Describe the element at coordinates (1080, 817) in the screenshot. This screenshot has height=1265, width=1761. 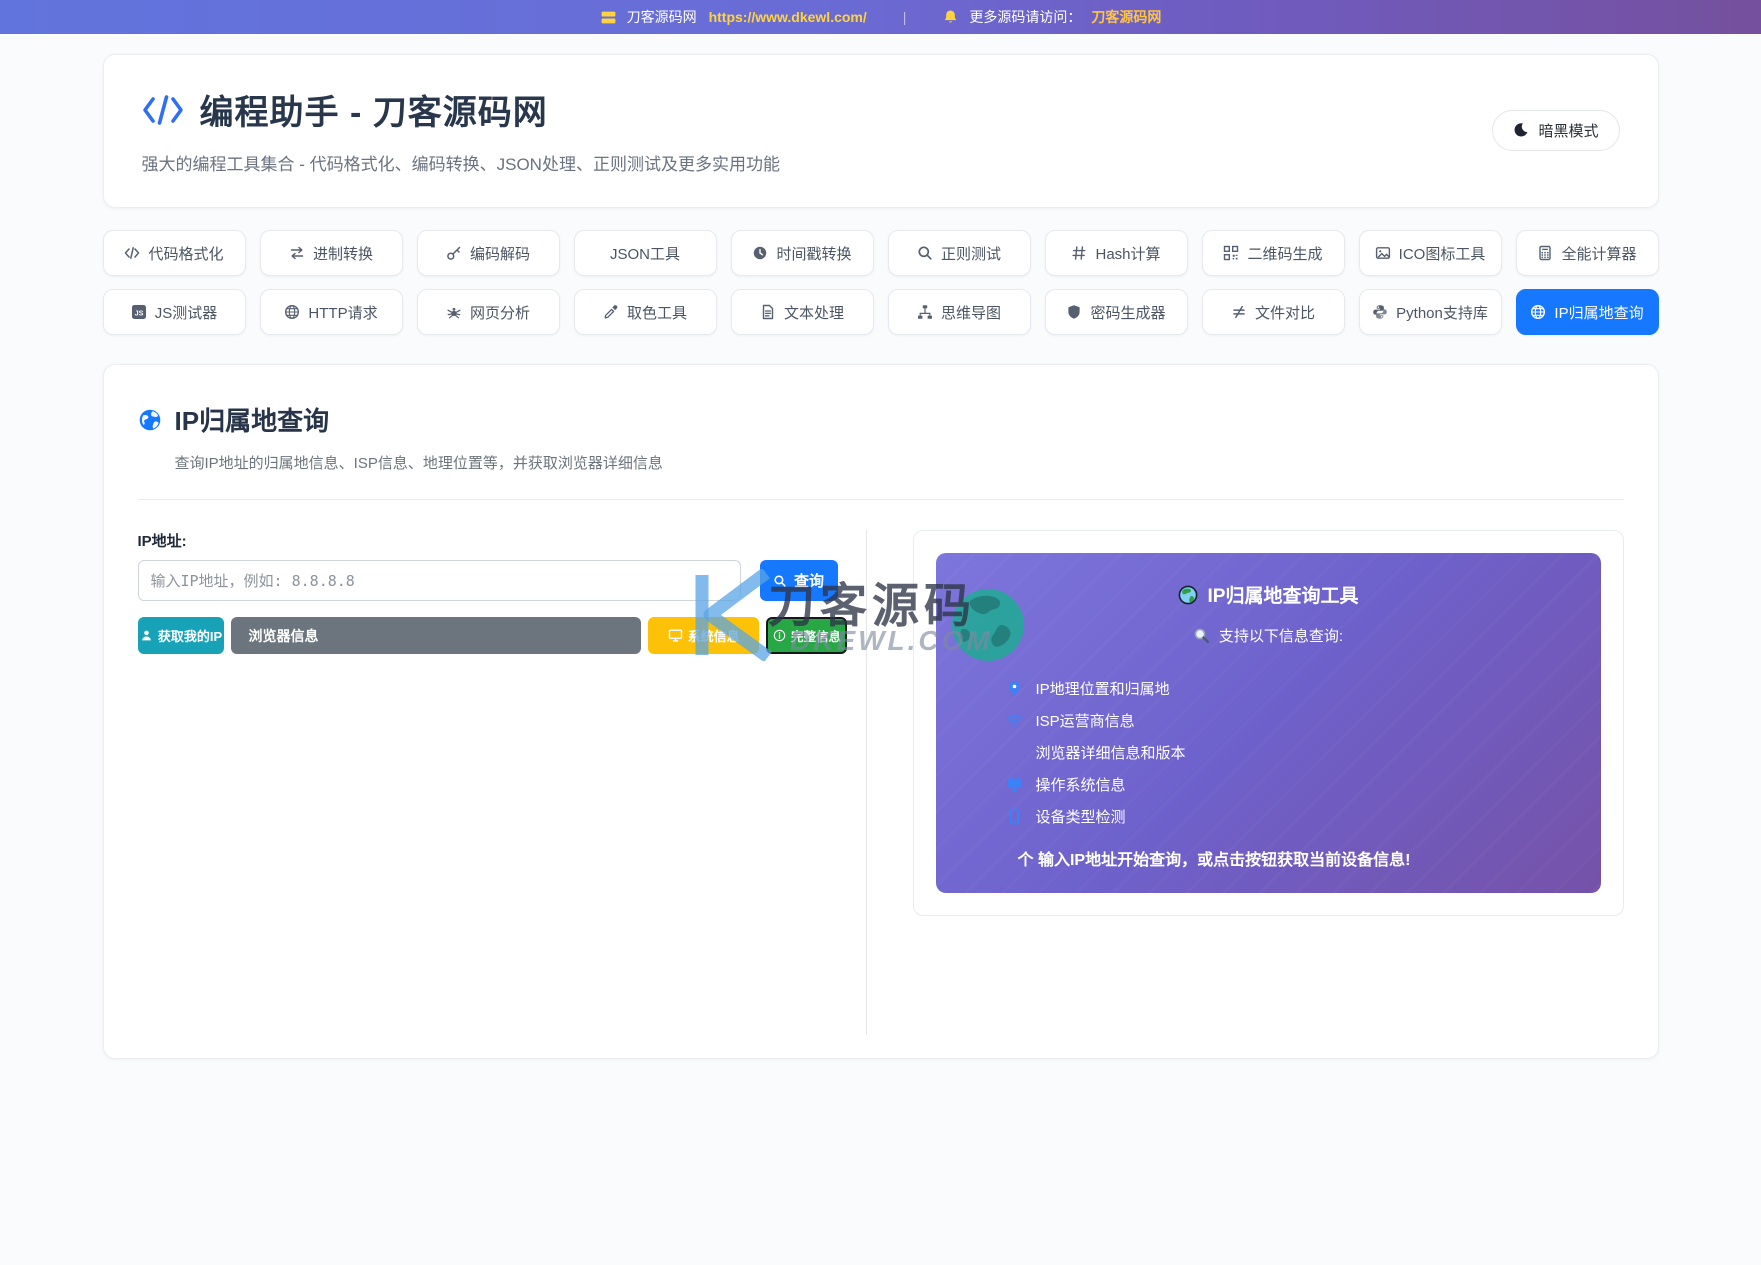
I see `feature-text: 设备类型检测` at that location.